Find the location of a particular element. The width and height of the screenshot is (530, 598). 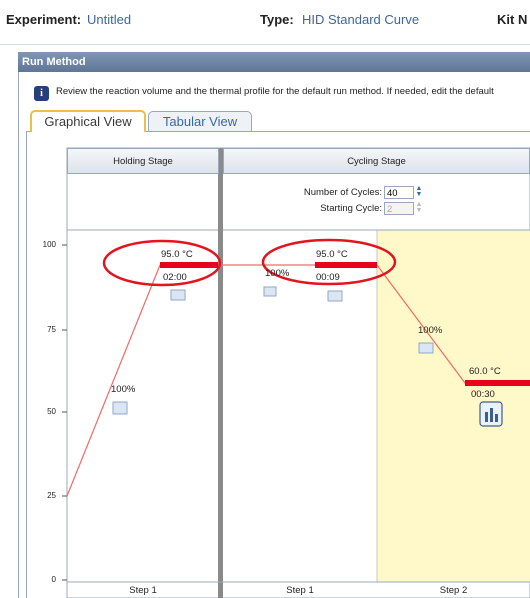

cycle1-ramp-label: 100% is located at coordinates (277, 273).